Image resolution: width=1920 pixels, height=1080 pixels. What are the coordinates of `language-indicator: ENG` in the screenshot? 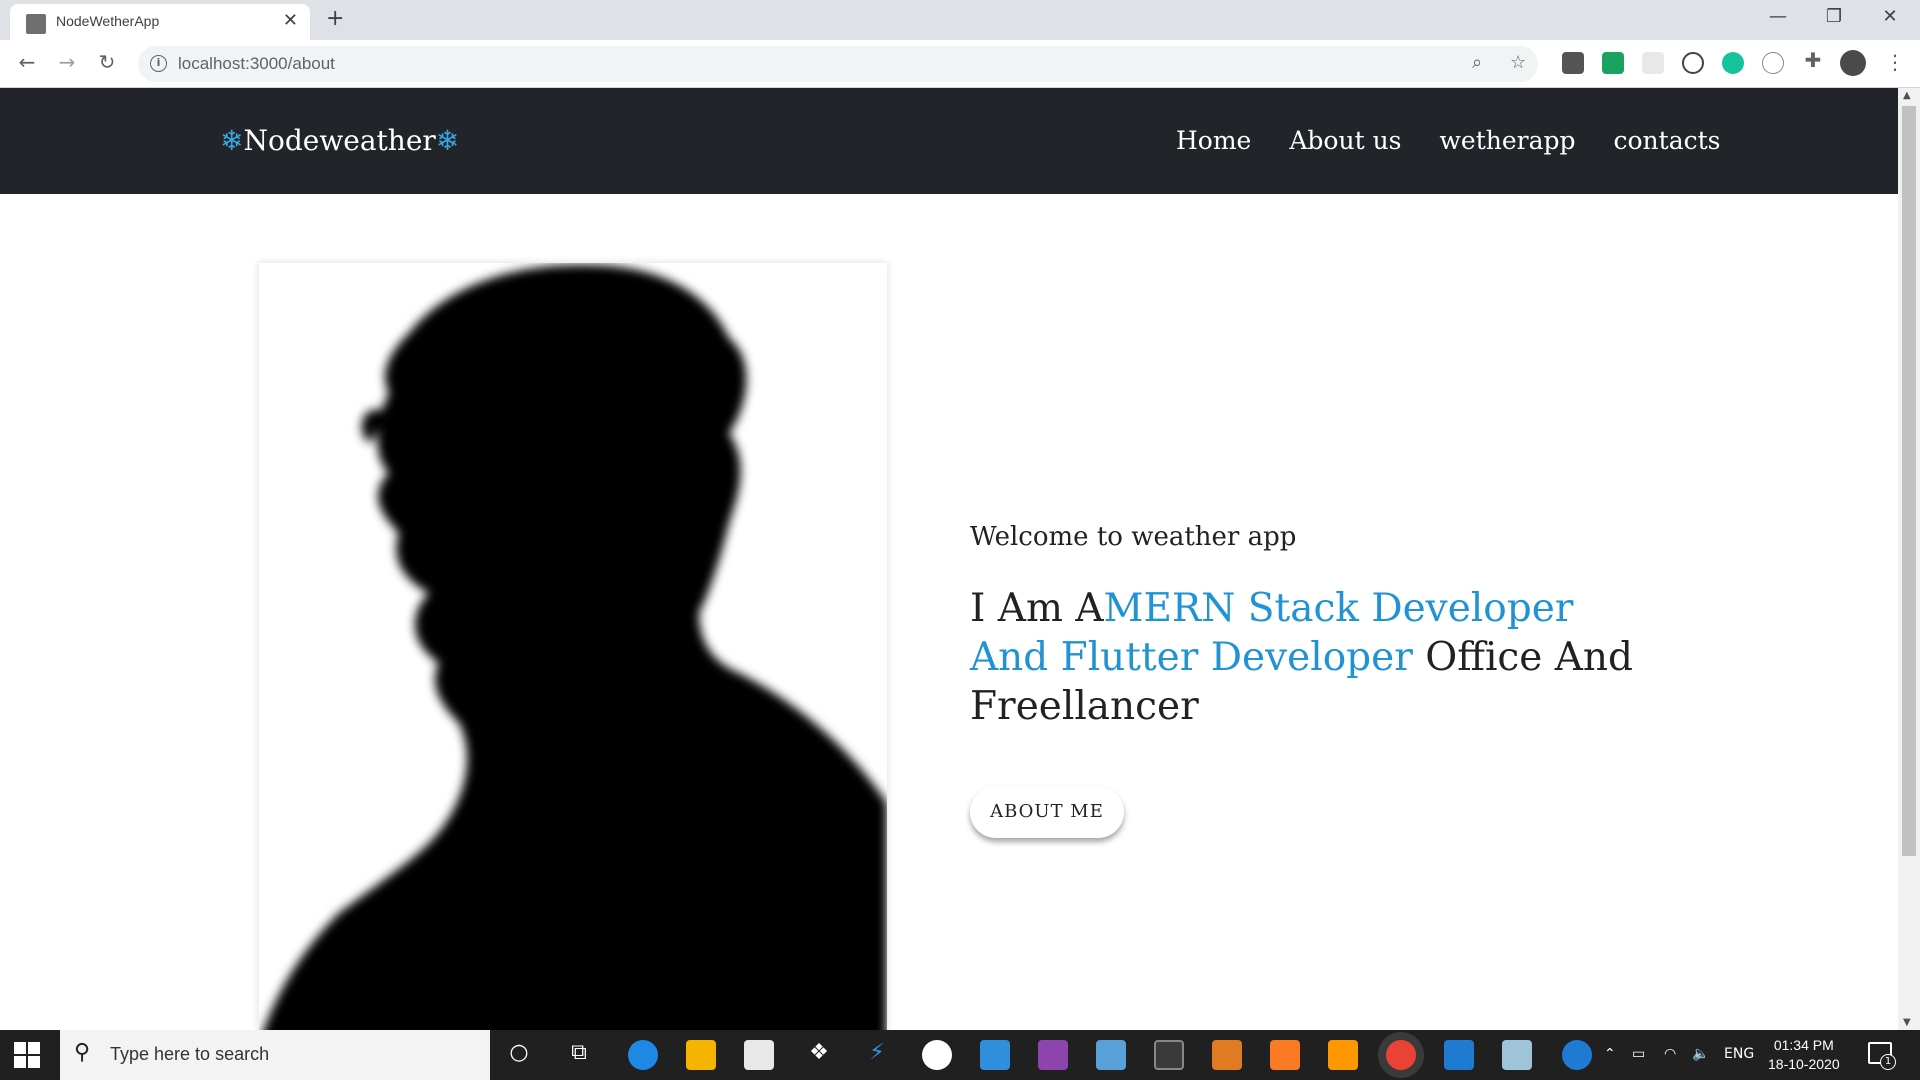 It's located at (1739, 1054).